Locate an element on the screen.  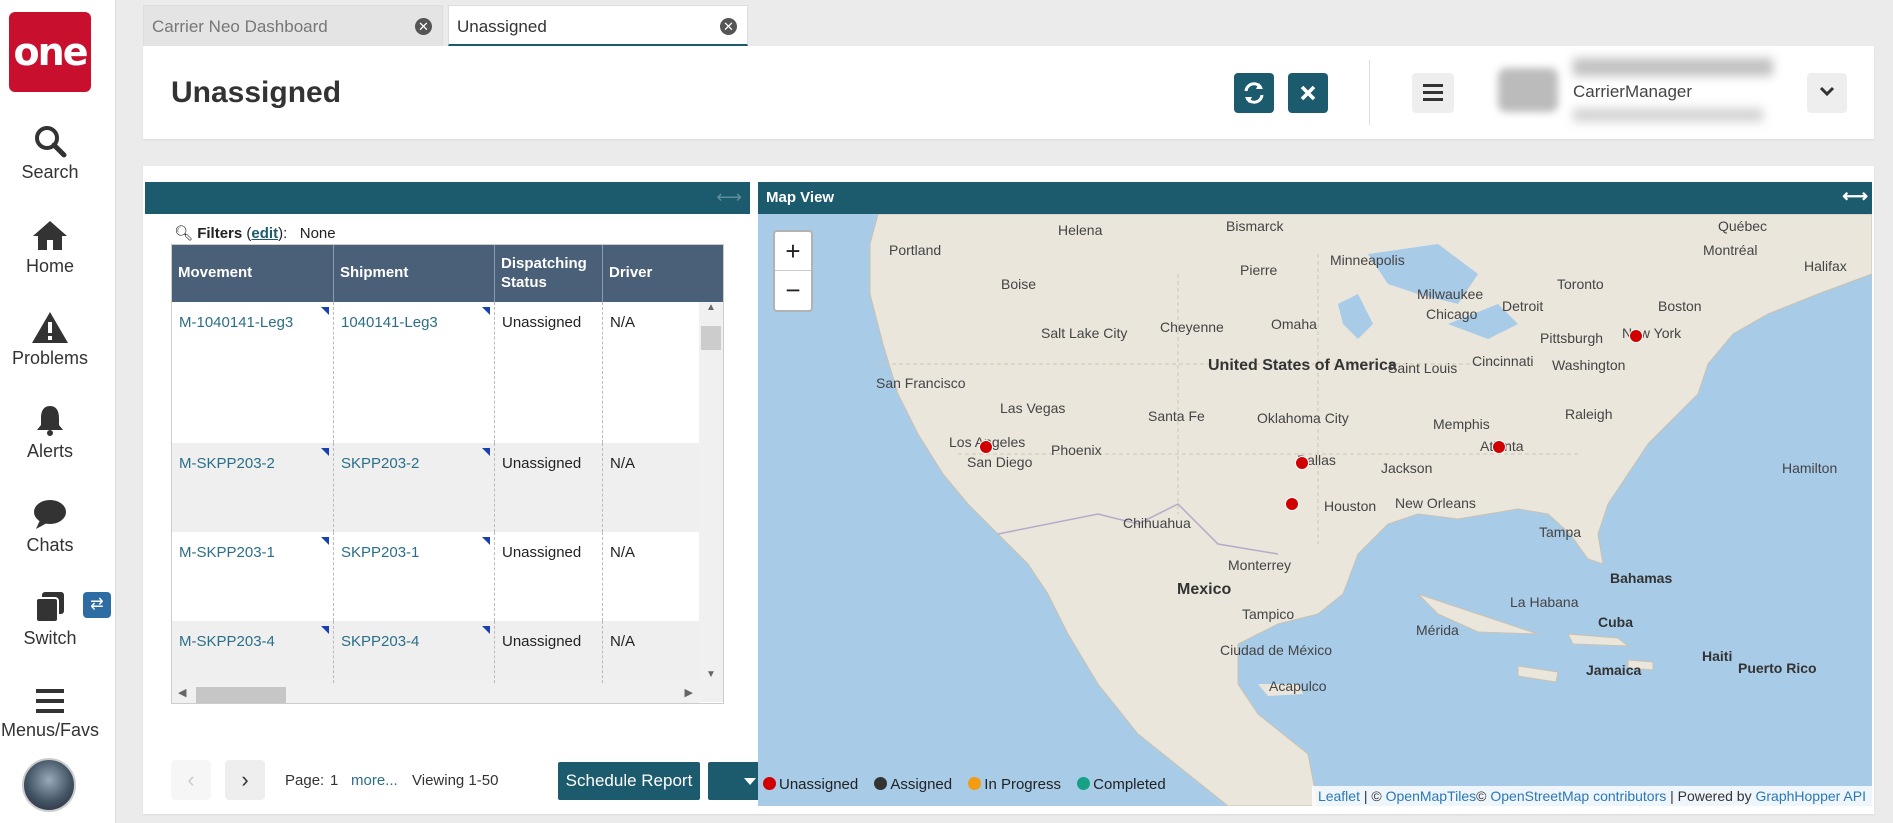
prev-page-button: ‹ is located at coordinates (191, 780).